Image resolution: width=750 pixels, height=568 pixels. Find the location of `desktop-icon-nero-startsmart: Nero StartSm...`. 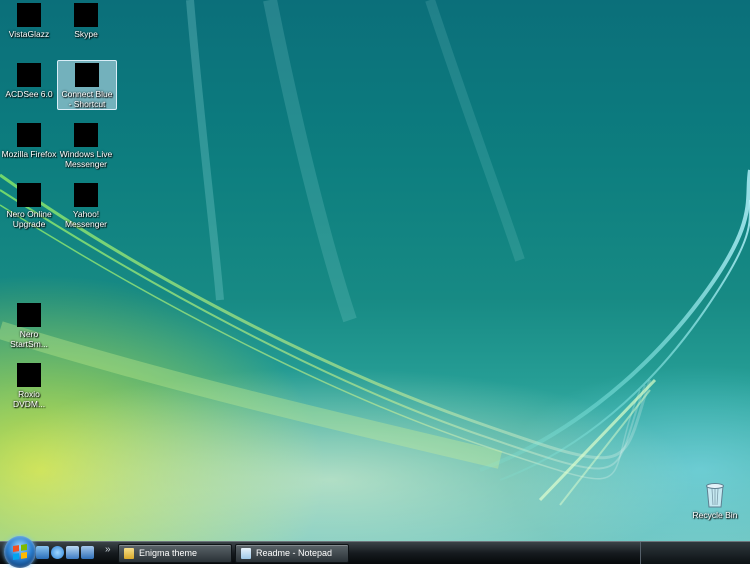

desktop-icon-nero-startsmart: Nero StartSm... is located at coordinates (29, 325).